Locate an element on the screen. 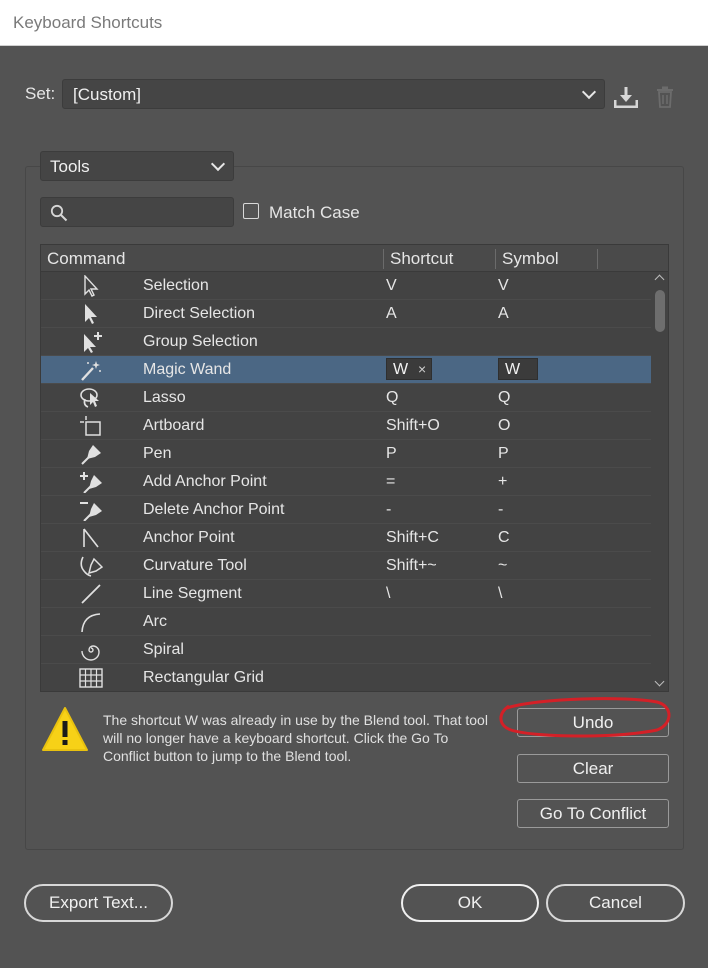 The image size is (708, 968). rectangular-grid-icon is located at coordinates (91, 678).